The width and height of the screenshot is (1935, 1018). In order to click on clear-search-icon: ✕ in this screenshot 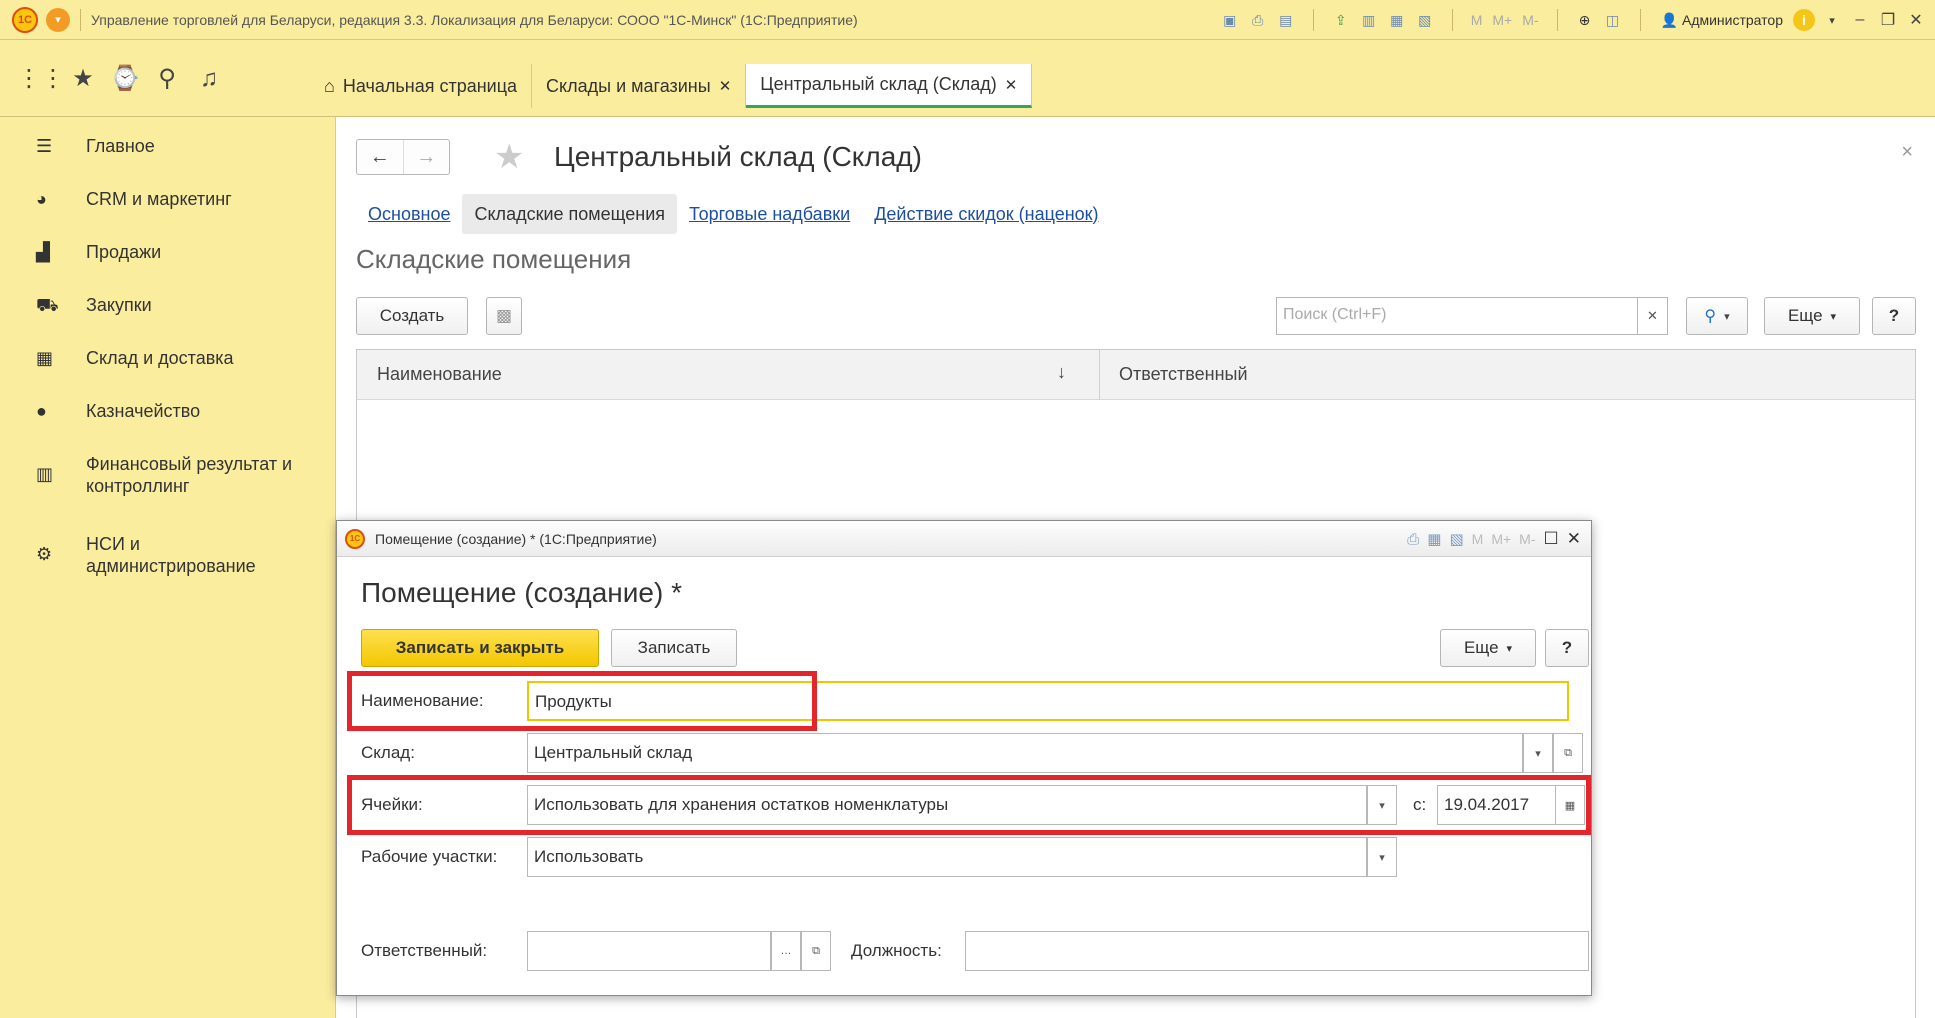, I will do `click(1653, 316)`.